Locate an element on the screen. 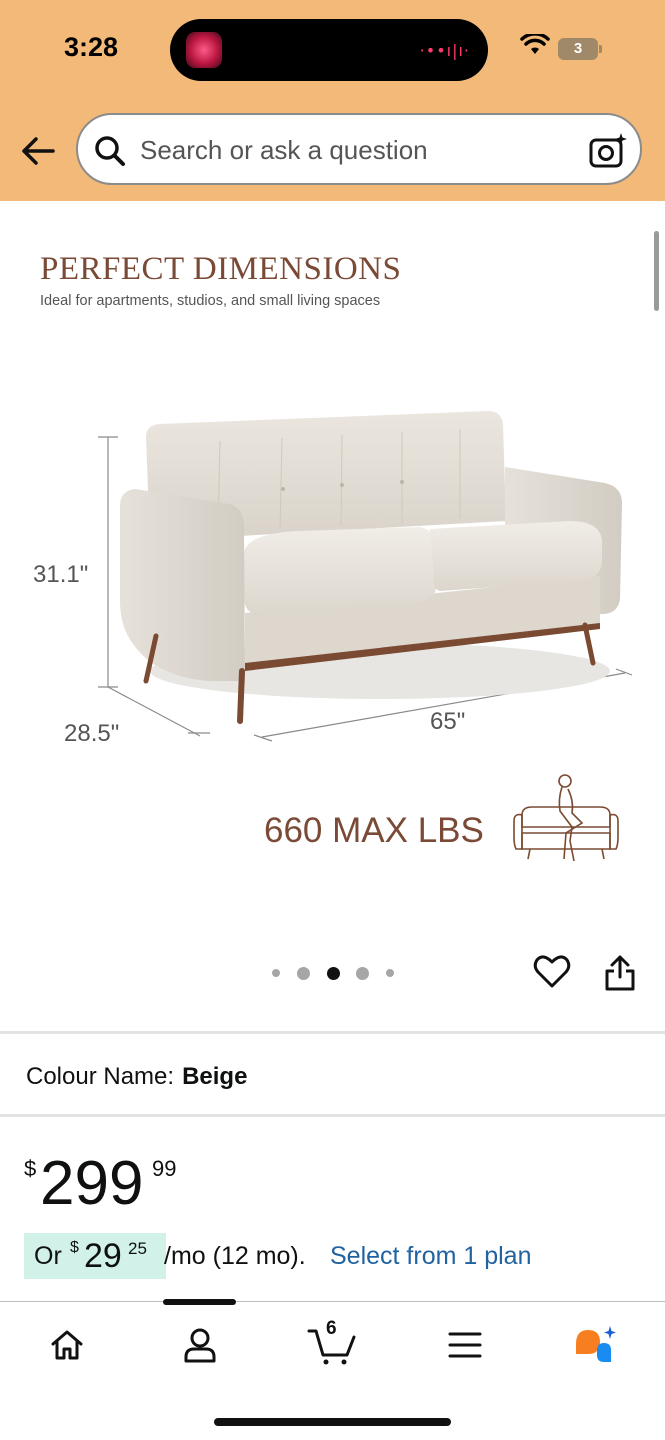  scroll-indicator is located at coordinates (656, 271).